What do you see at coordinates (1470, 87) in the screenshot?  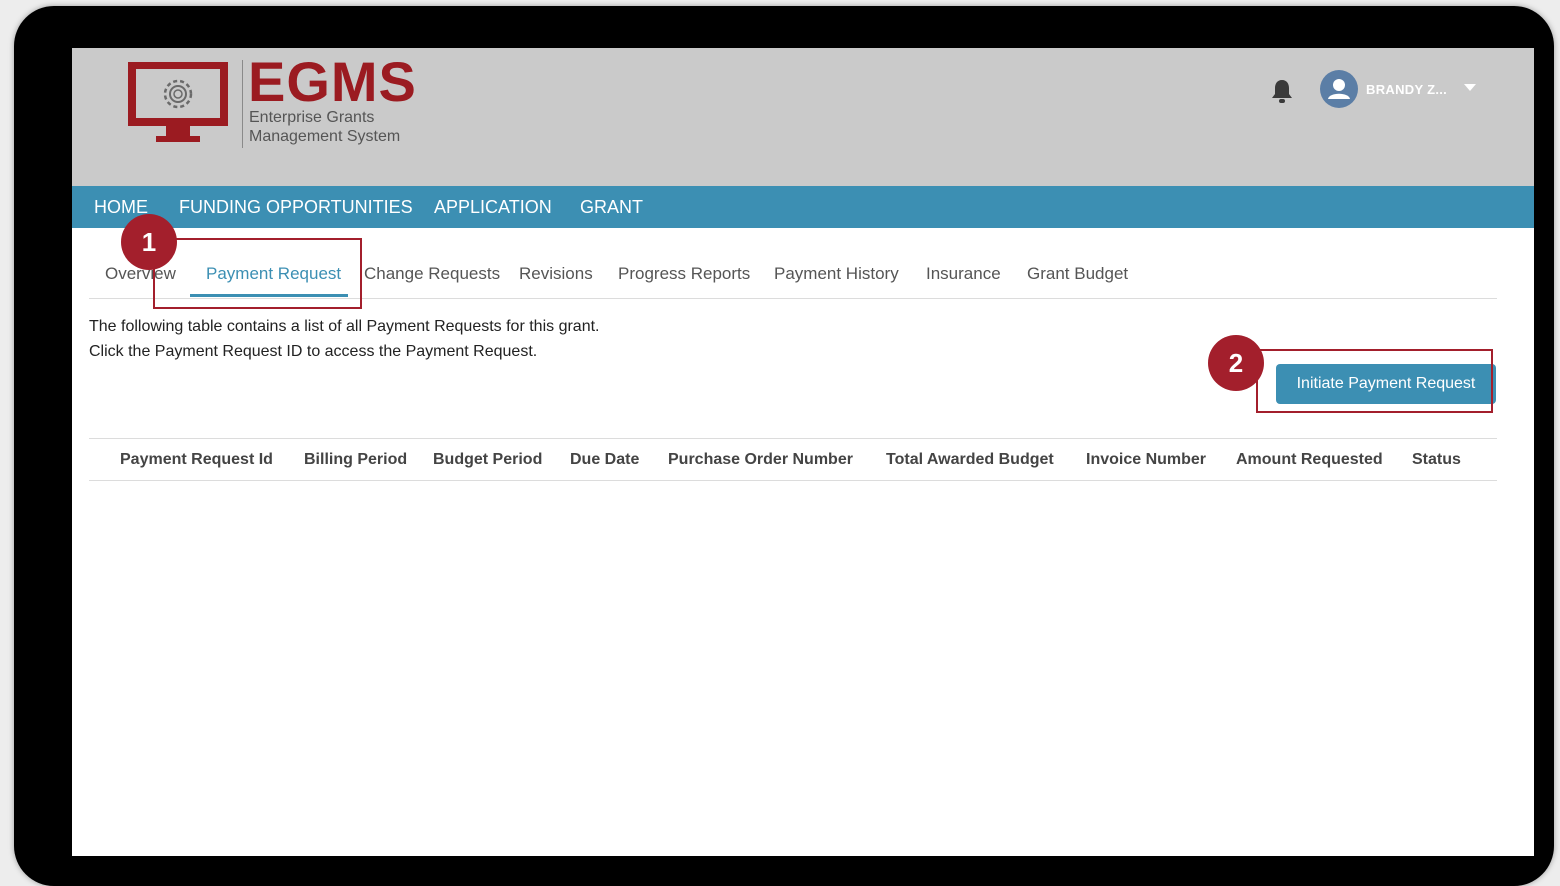 I see `user-menu-caret-icon` at bounding box center [1470, 87].